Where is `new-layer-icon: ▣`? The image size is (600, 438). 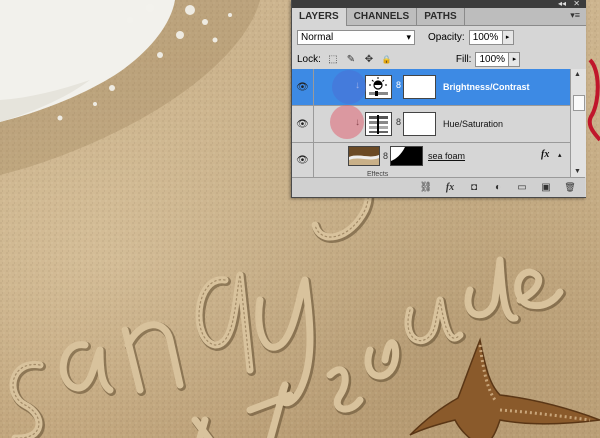
new-layer-icon: ▣ is located at coordinates (546, 187).